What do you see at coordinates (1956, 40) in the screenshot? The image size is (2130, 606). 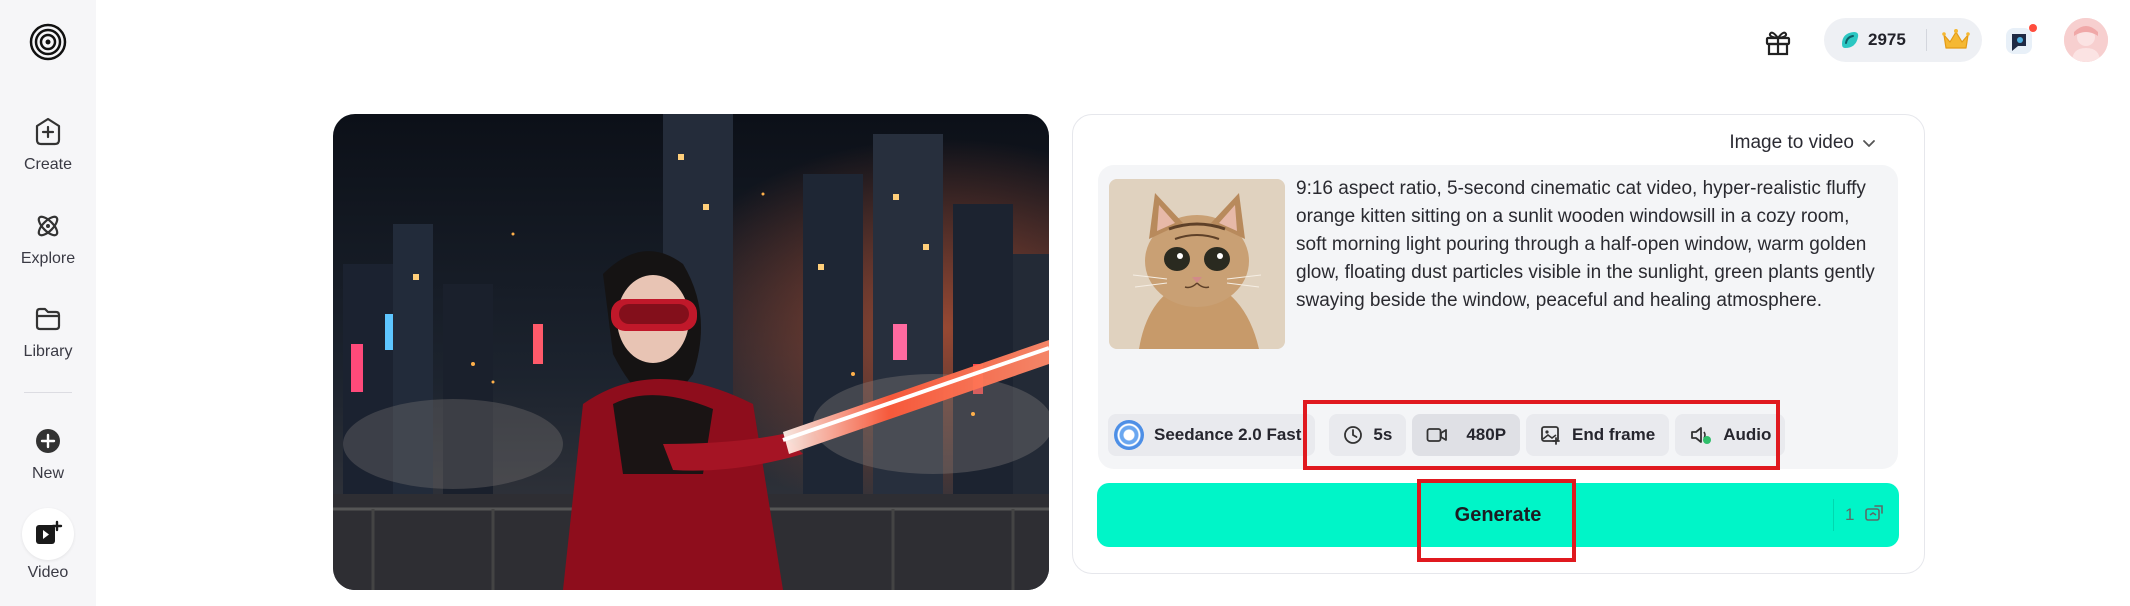 I see `crown-icon` at bounding box center [1956, 40].